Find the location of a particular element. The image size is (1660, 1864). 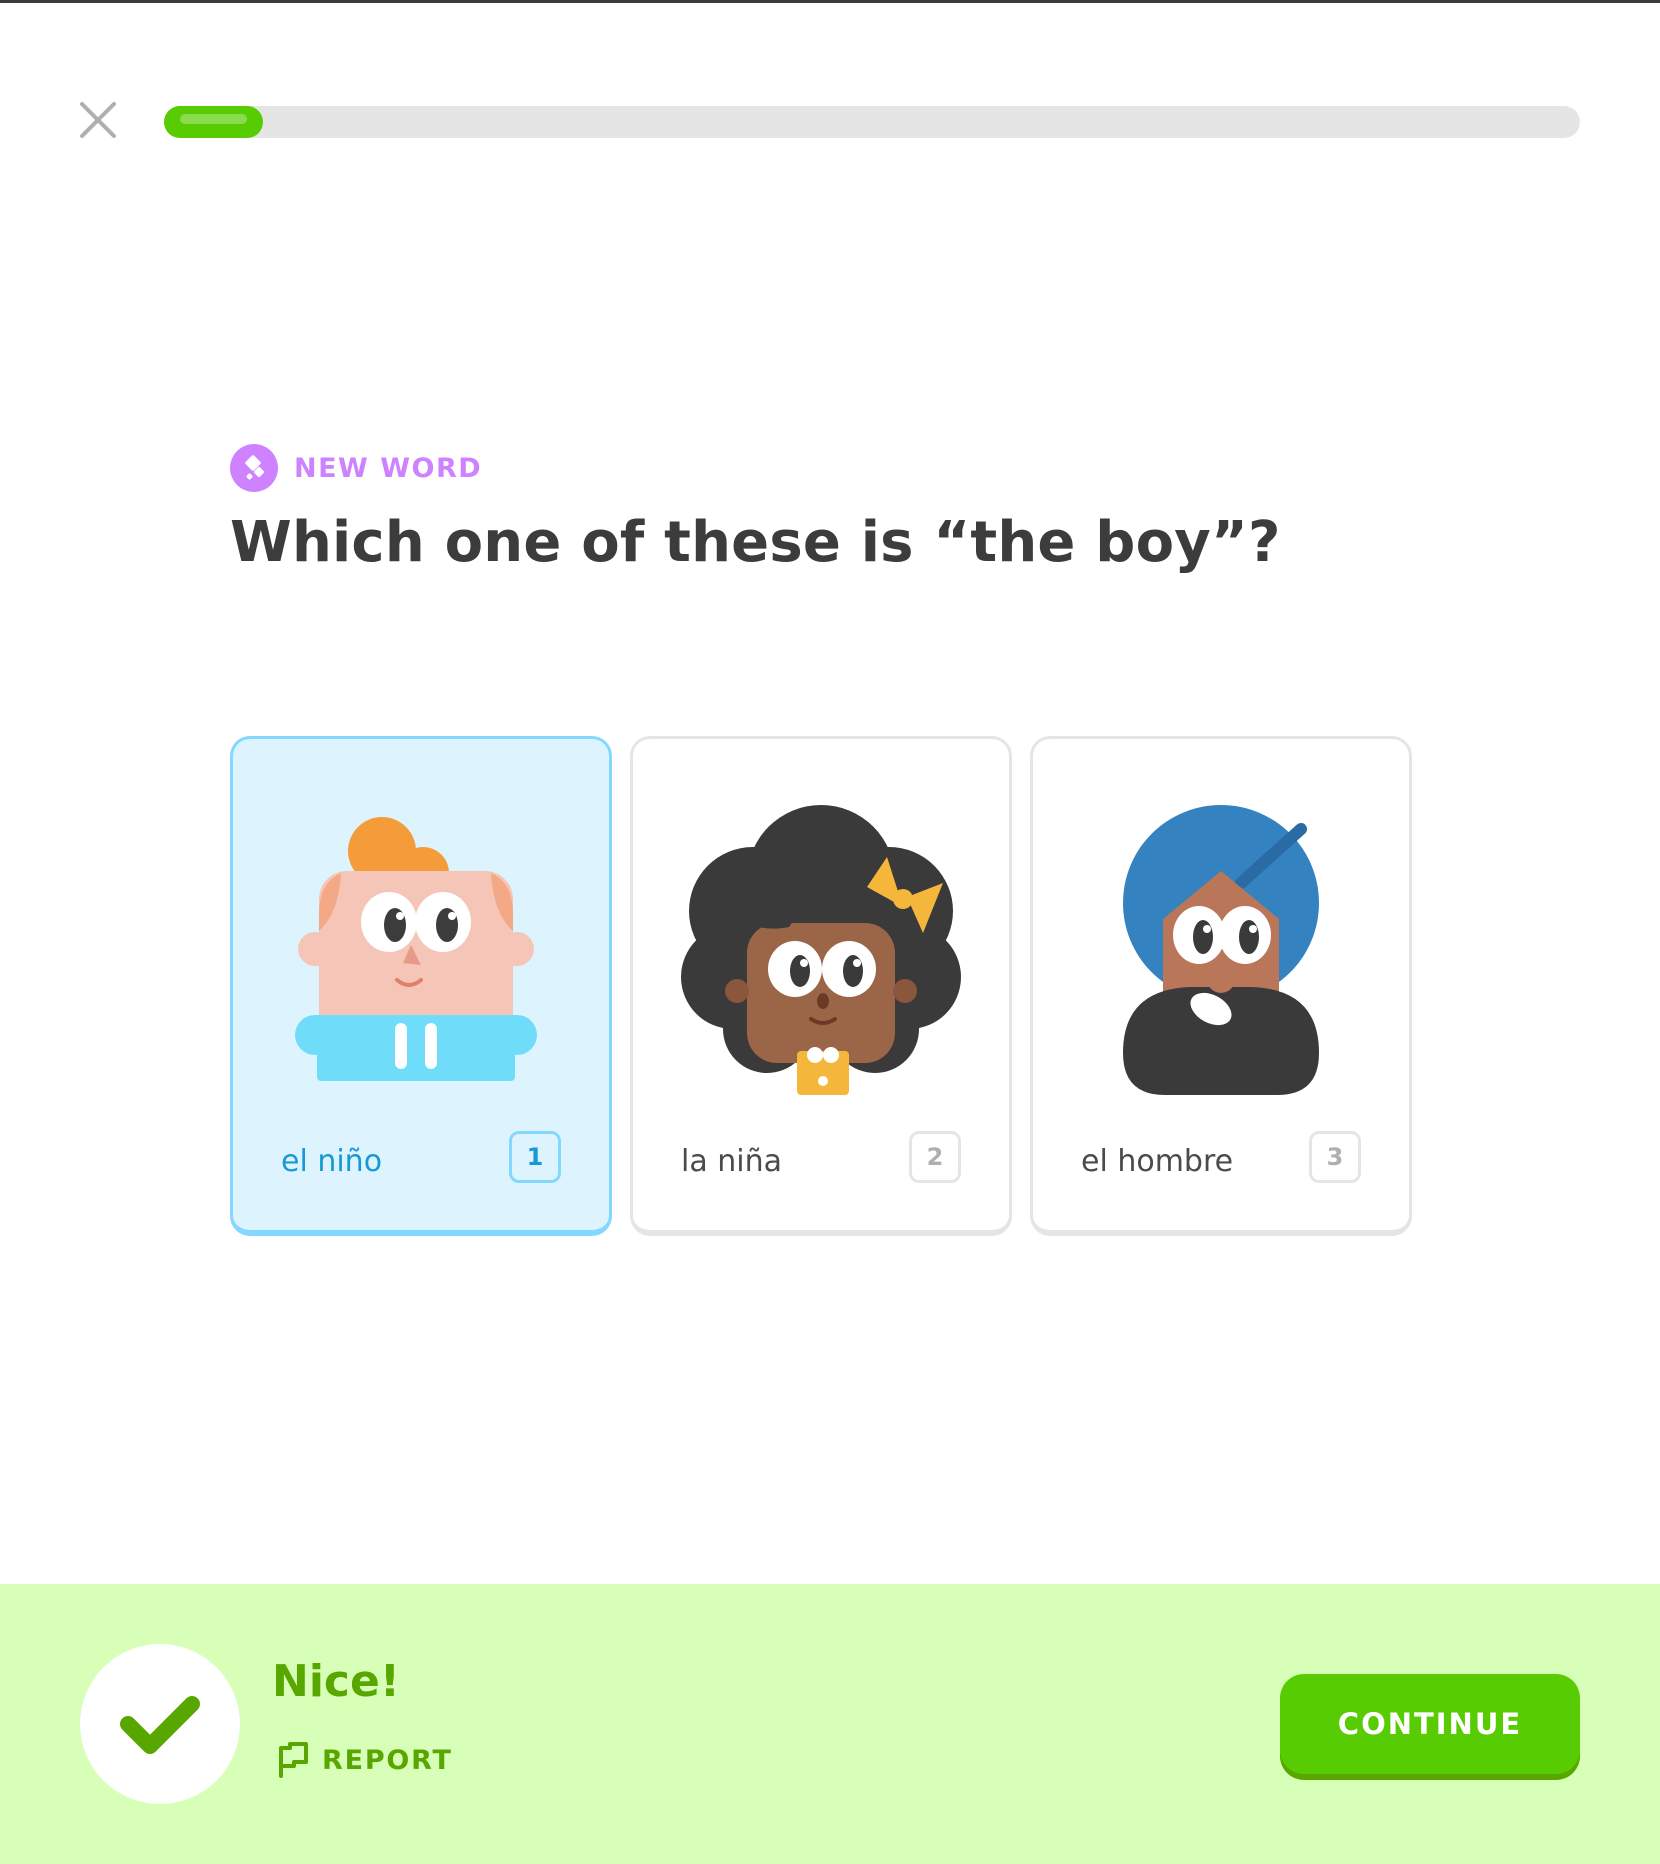

progress-fill is located at coordinates (213, 122).